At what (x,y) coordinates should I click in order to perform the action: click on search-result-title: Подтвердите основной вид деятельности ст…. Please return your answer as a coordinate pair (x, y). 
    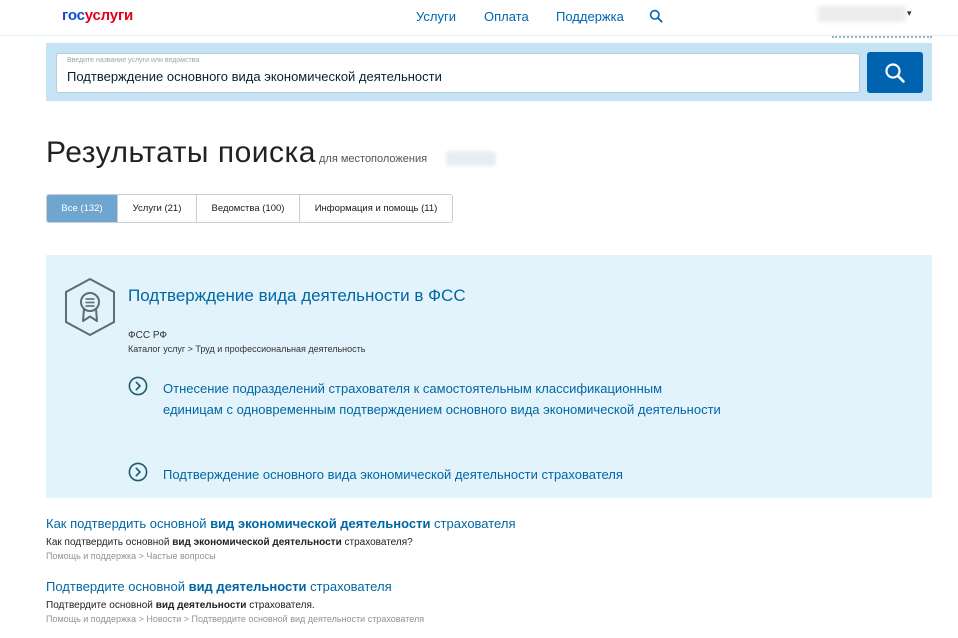
    Looking at the image, I should click on (486, 586).